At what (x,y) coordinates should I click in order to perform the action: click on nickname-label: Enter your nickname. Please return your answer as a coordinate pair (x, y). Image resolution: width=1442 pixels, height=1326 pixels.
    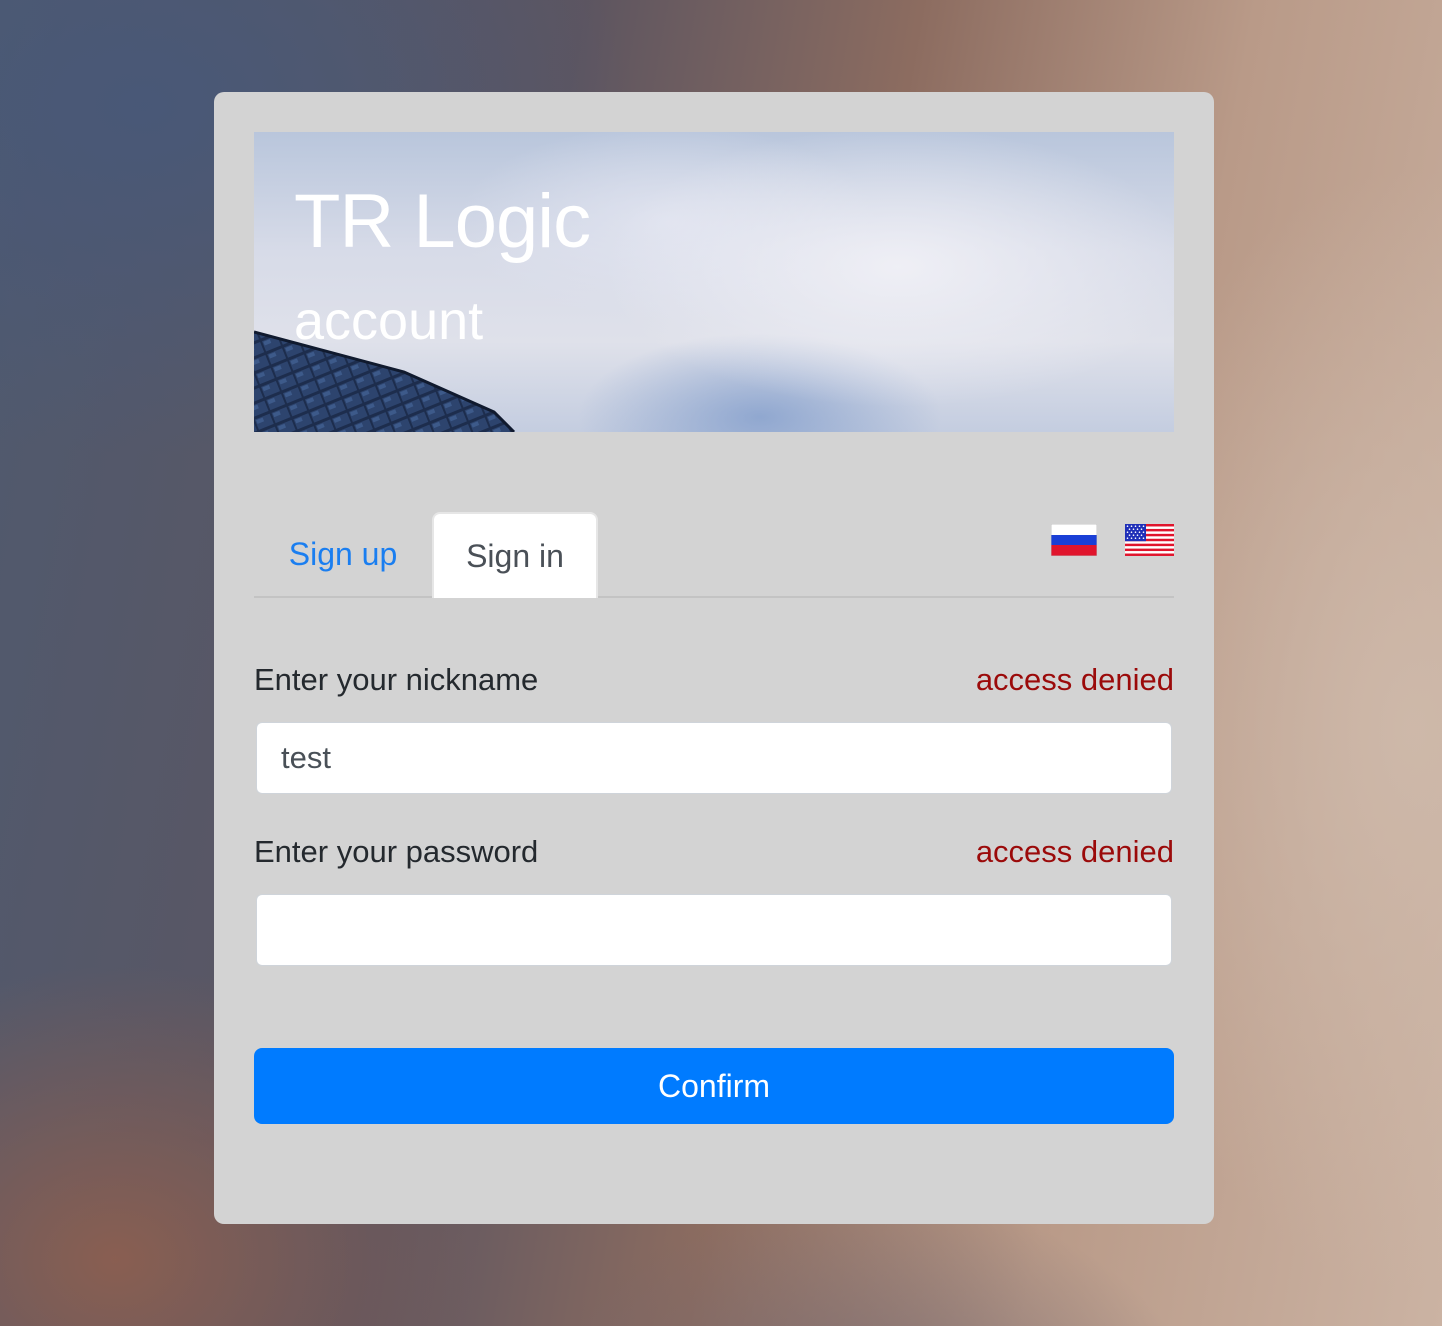
    Looking at the image, I should click on (396, 679).